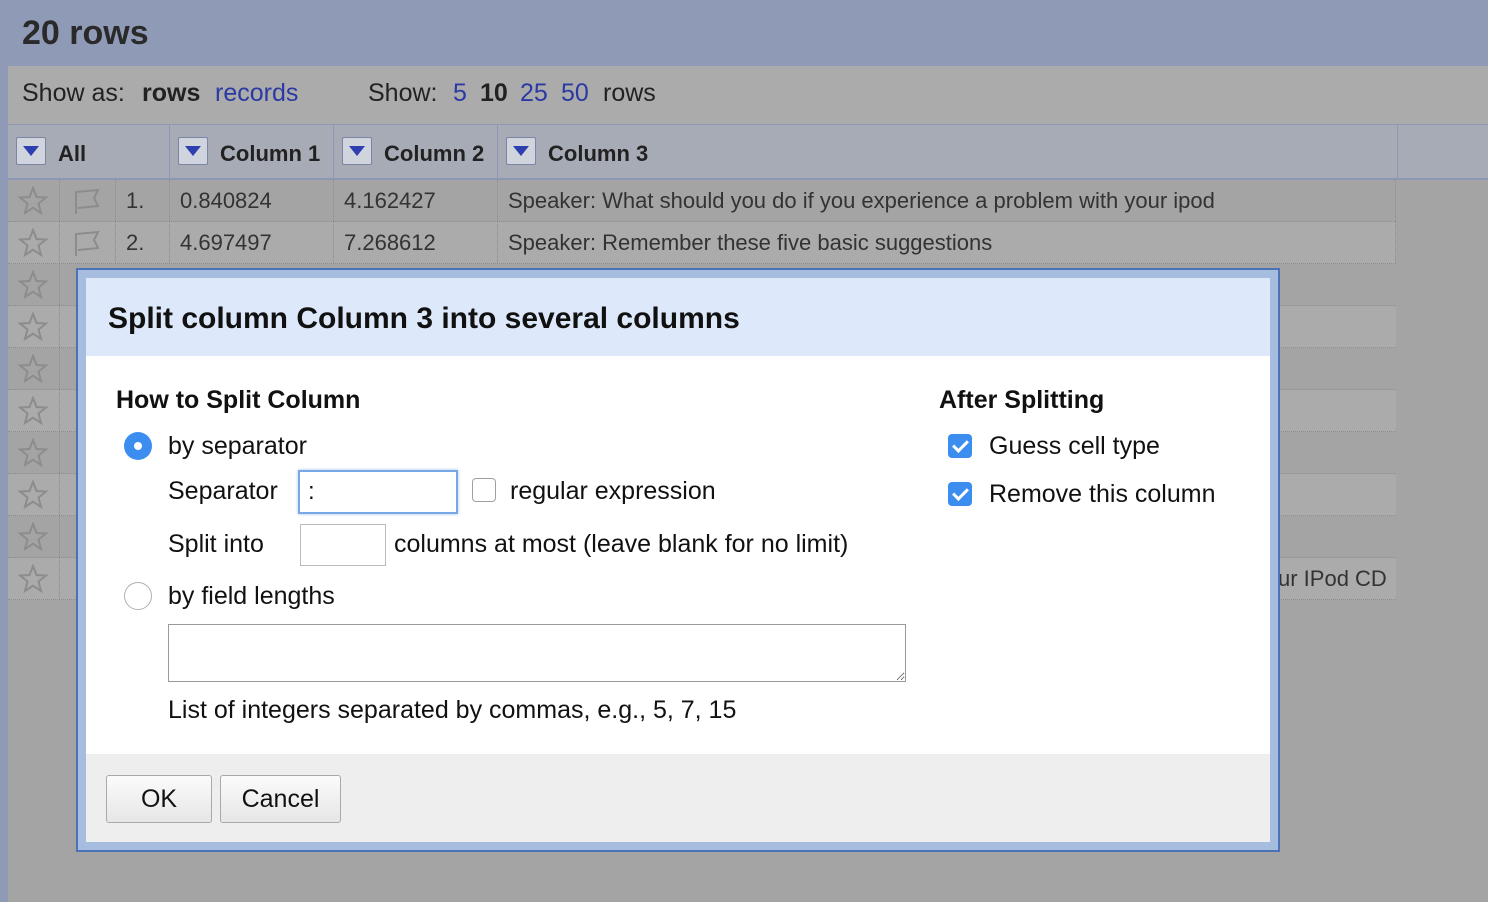 Image resolution: width=1488 pixels, height=902 pixels. Describe the element at coordinates (1332, 578) in the screenshot. I see `partial-cell-value: ur IPod CD` at that location.